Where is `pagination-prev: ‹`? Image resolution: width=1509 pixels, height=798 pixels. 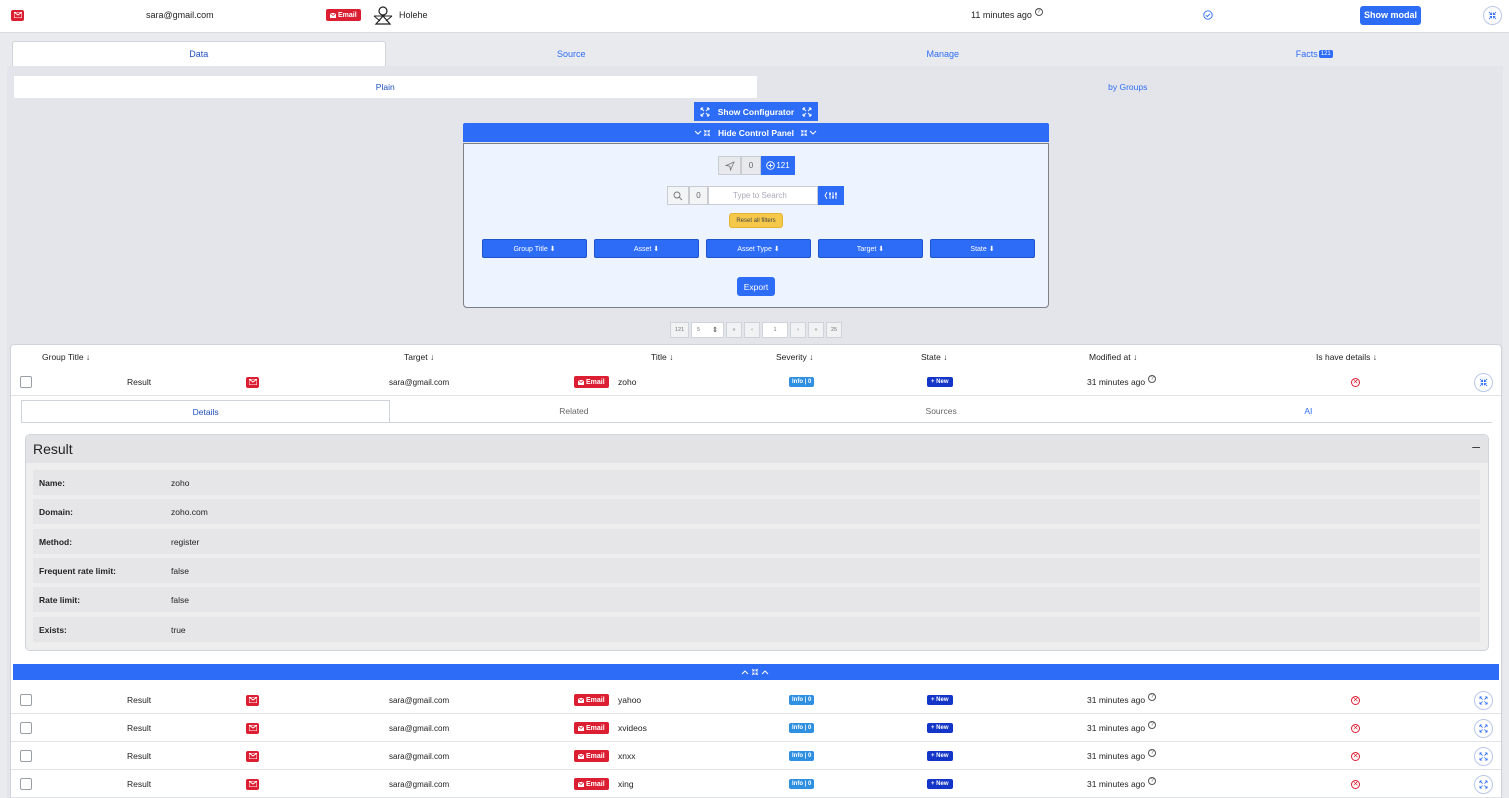
pagination-prev: ‹ is located at coordinates (752, 330).